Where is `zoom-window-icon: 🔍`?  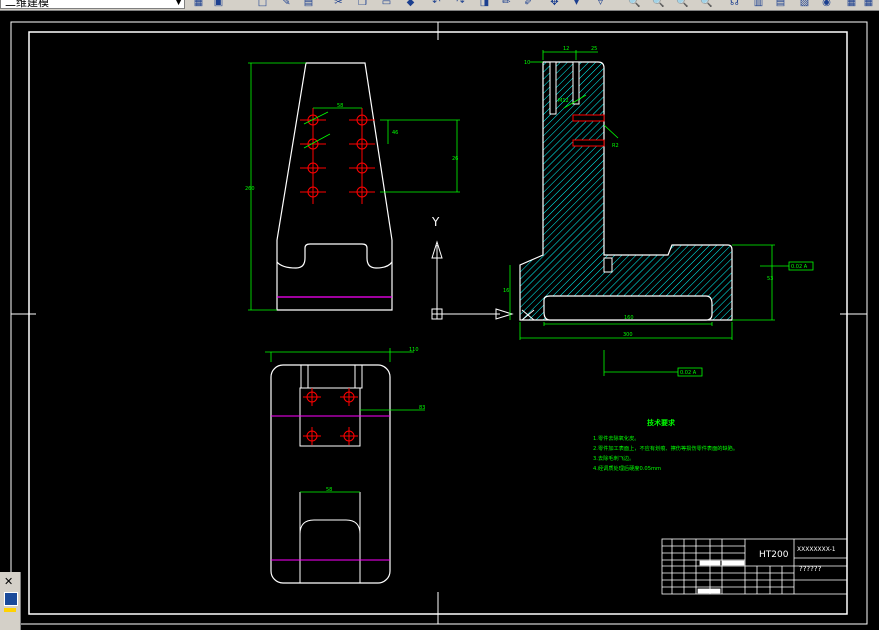 zoom-window-icon: 🔍 is located at coordinates (658, 4).